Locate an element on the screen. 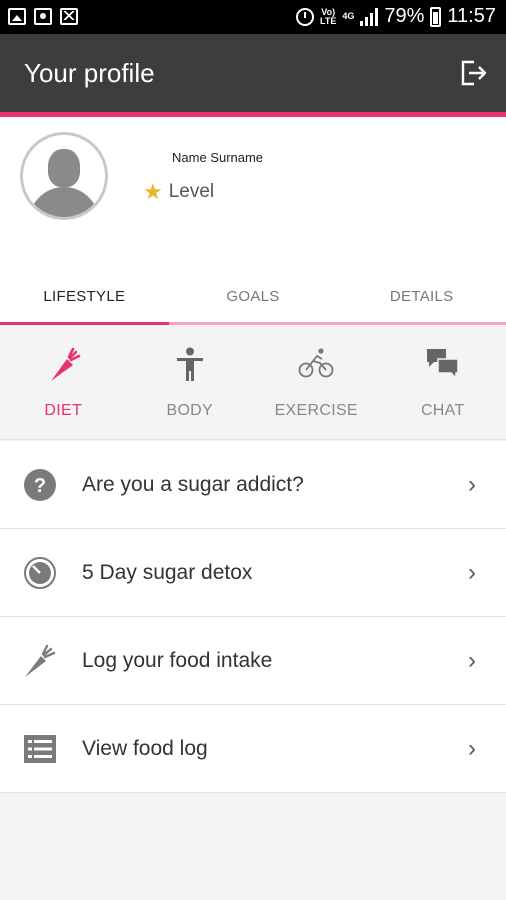  profile-name: Name Surname is located at coordinates (218, 157).